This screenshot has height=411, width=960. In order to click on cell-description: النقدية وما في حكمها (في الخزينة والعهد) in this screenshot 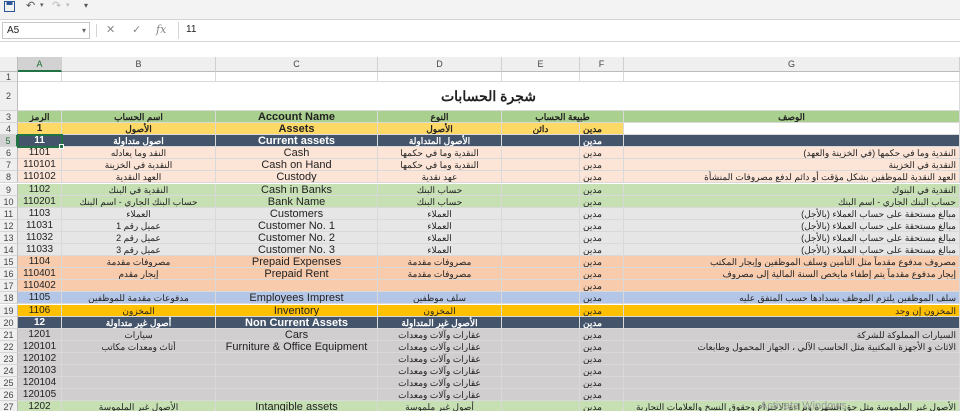, I will do `click(792, 153)`.